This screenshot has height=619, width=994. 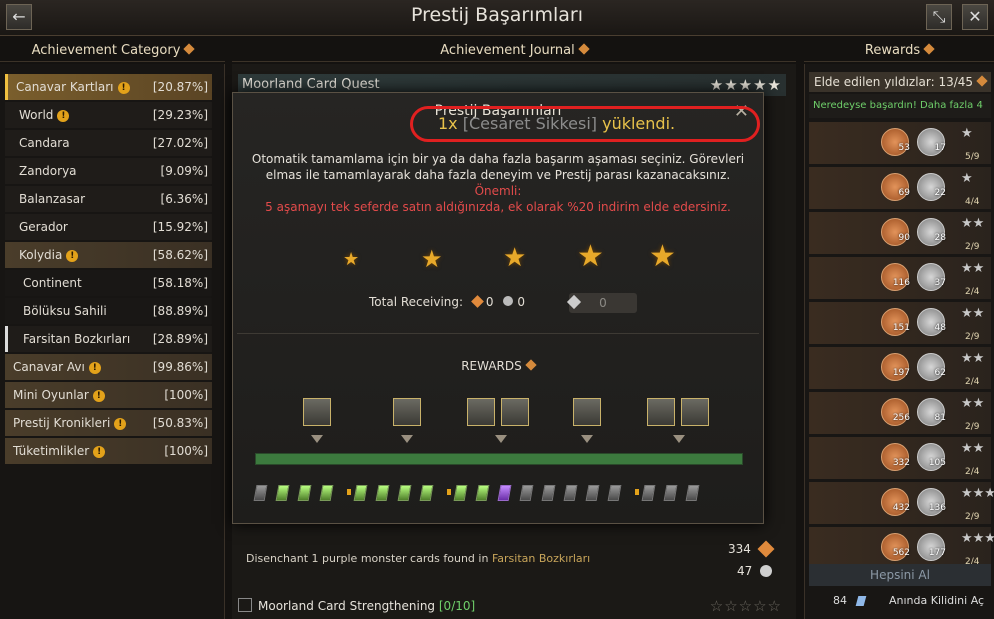 I want to click on silver-coin-icon: 177, so click(x=931, y=547).